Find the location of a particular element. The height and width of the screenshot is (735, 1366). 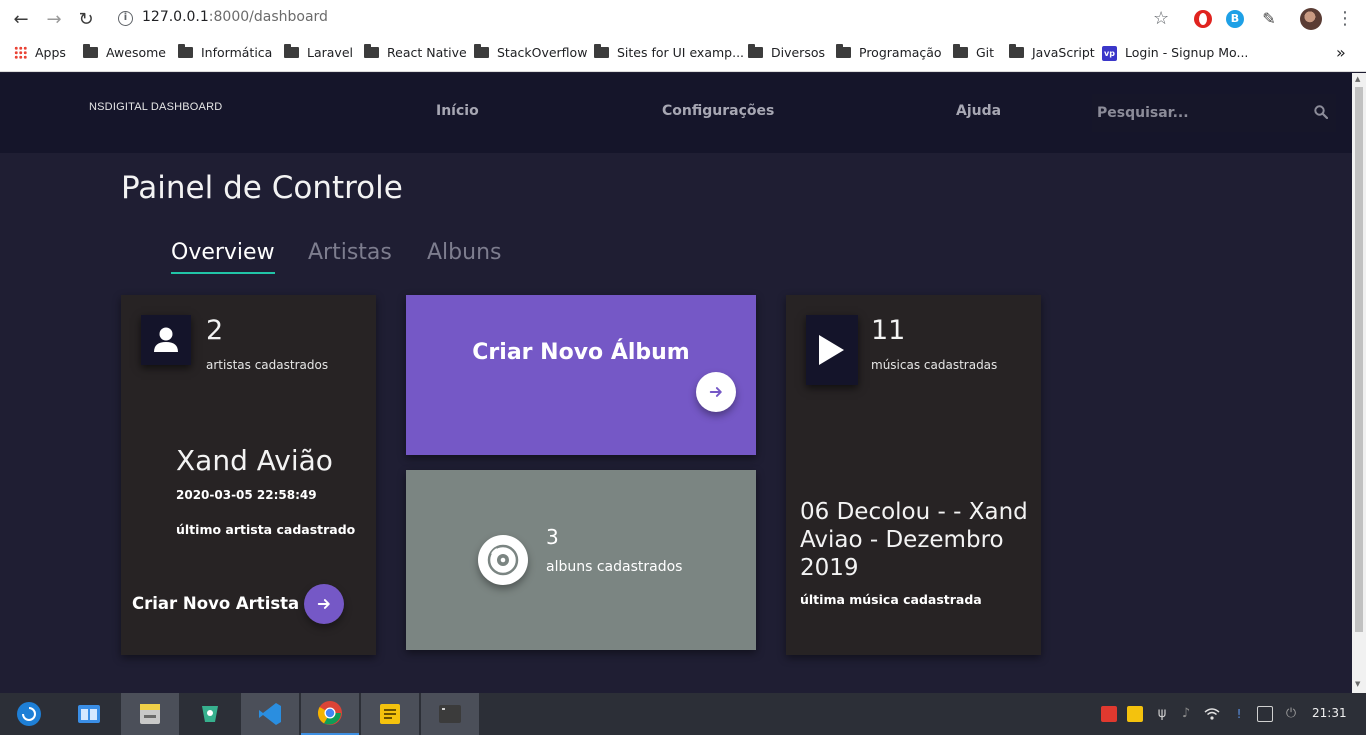

bookmark-git: Git is located at coordinates (973, 53).